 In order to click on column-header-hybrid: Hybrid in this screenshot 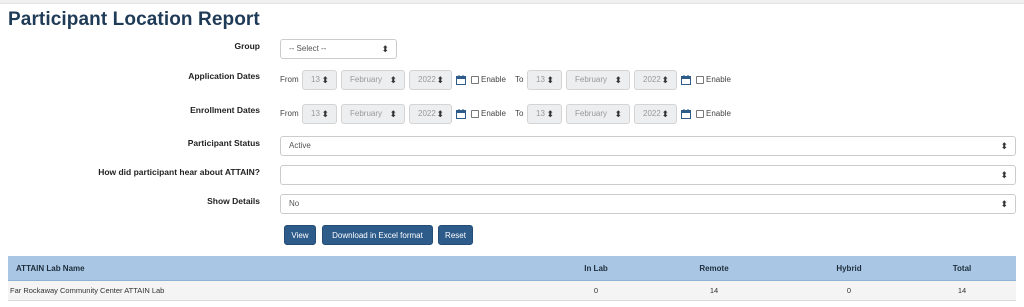, I will do `click(849, 268)`.